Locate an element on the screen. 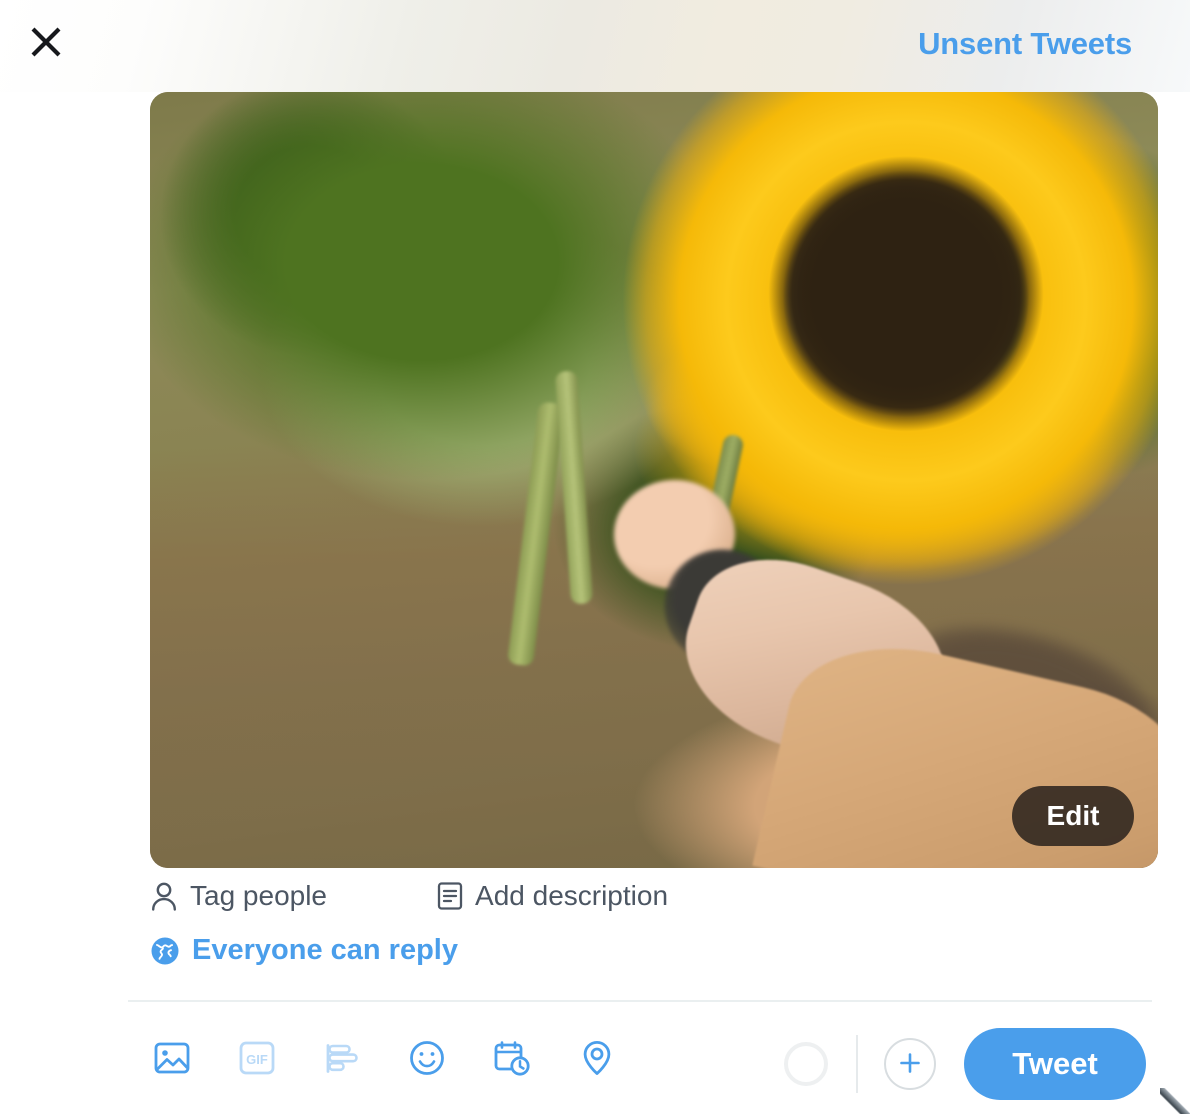 Image resolution: width=1190 pixels, height=1114 pixels. image-icon is located at coordinates (172, 1058).